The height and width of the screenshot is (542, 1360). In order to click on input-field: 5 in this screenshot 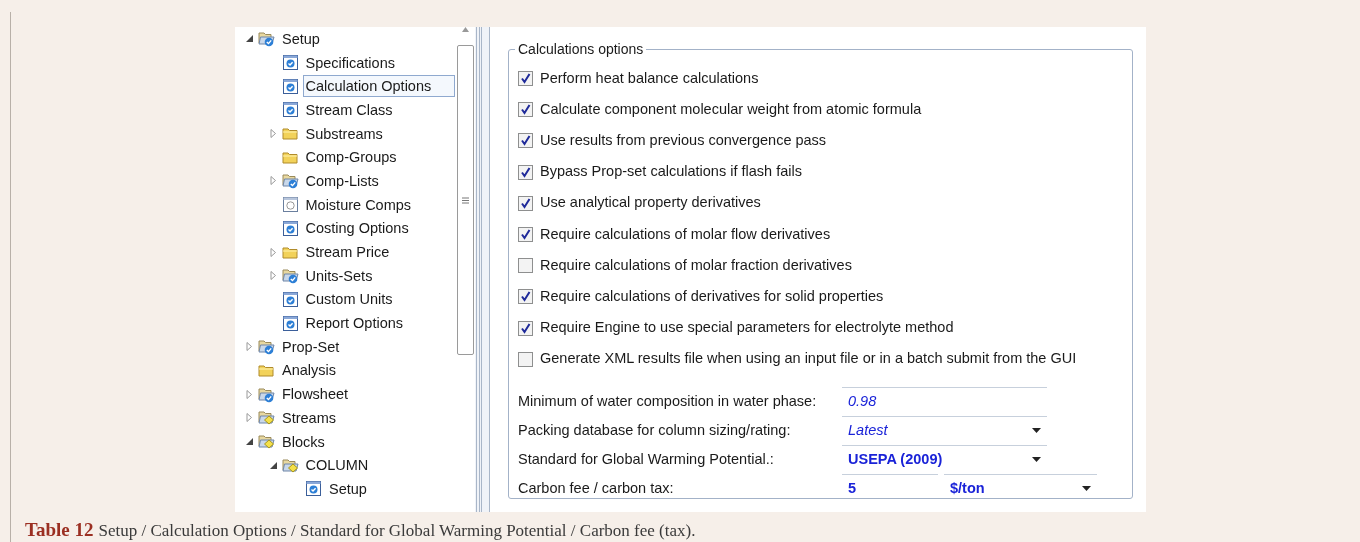, I will do `click(890, 488)`.